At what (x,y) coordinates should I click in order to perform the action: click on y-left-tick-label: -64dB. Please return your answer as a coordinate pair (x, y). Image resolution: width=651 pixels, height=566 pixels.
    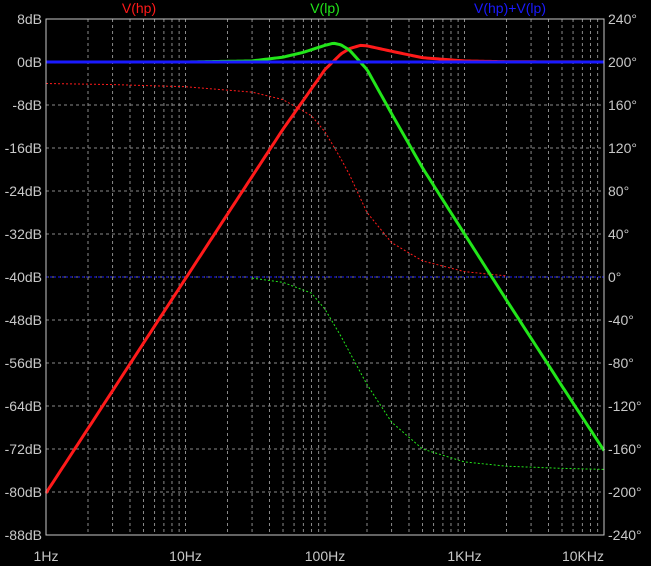
    Looking at the image, I should click on (23, 406).